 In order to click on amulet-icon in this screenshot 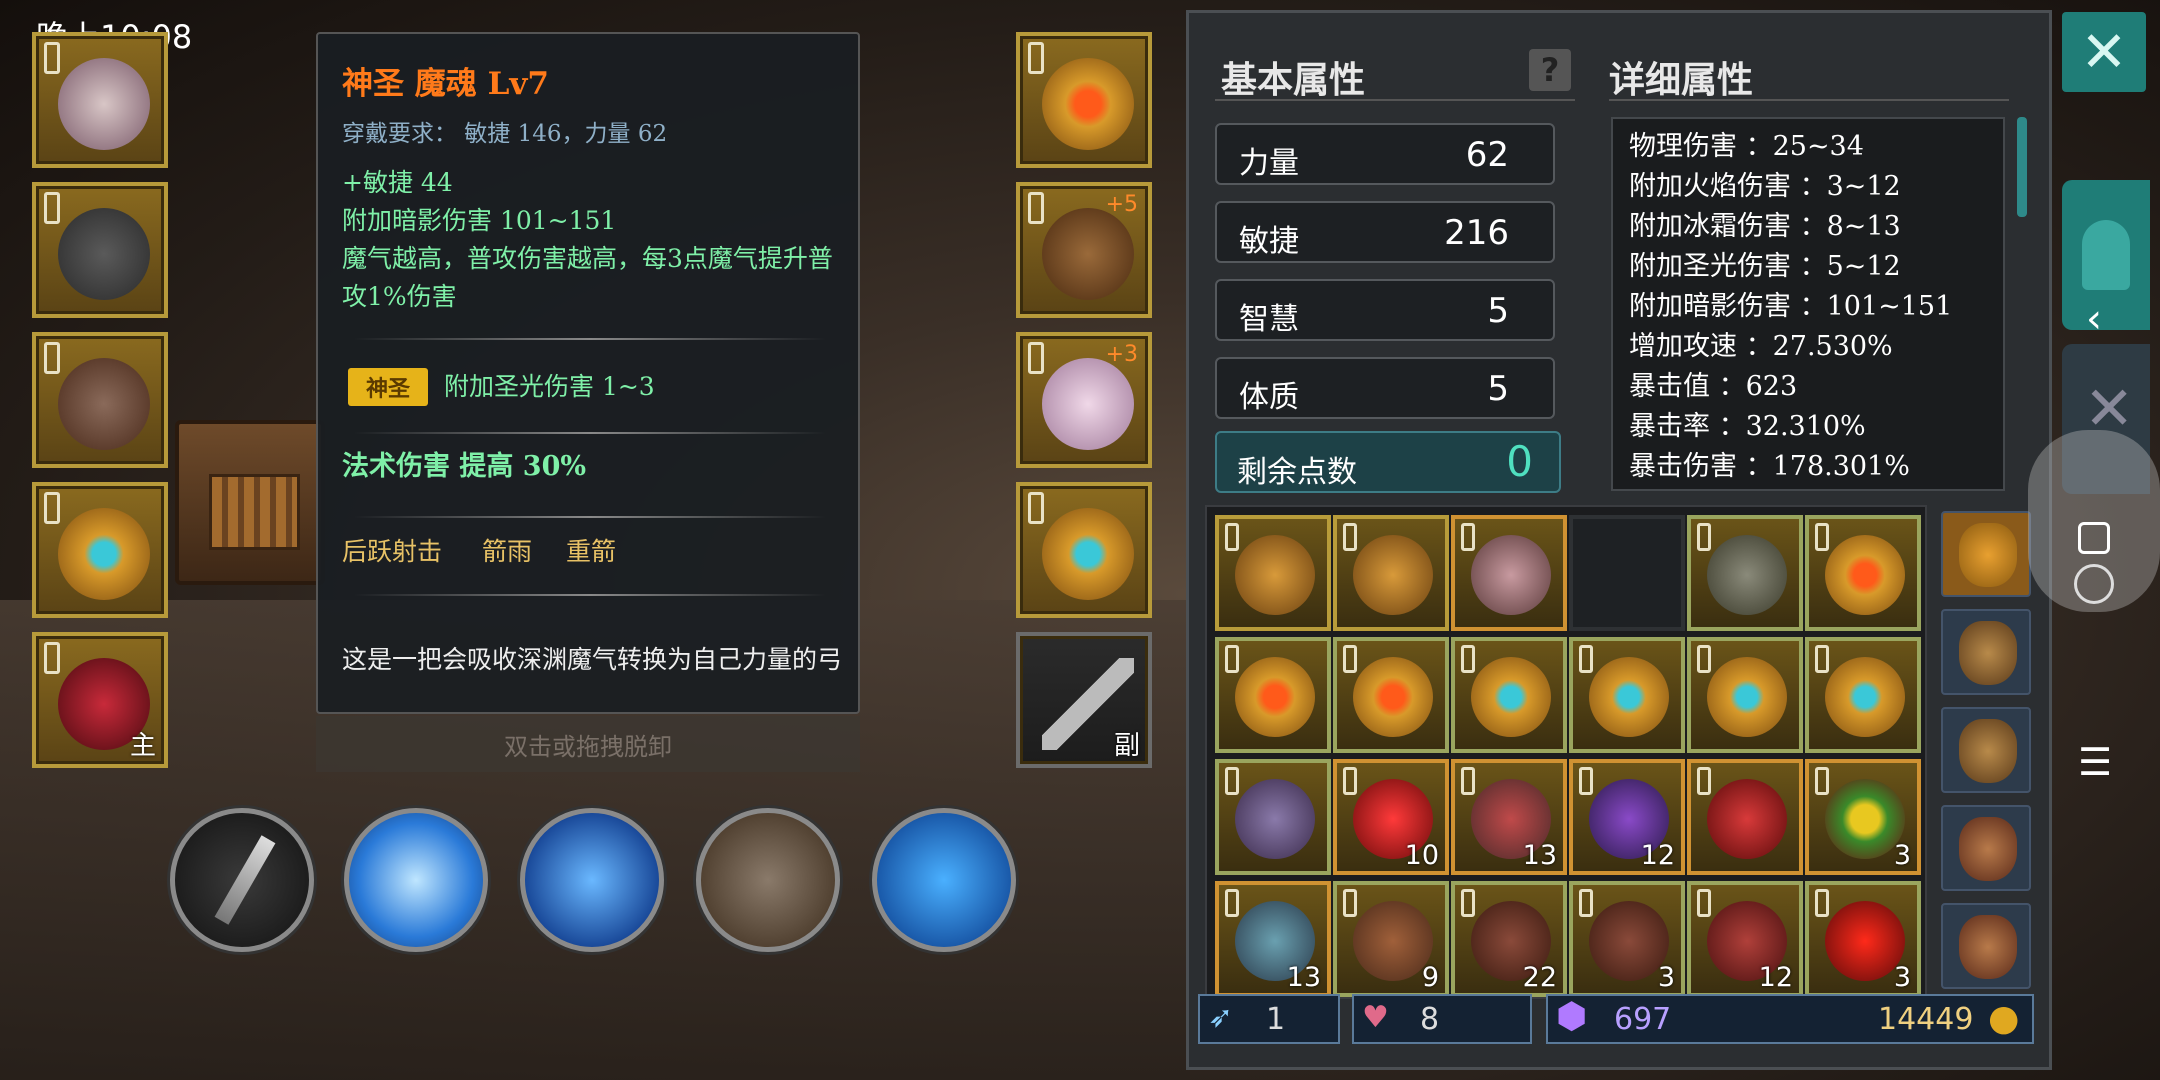, I will do `click(1865, 575)`.